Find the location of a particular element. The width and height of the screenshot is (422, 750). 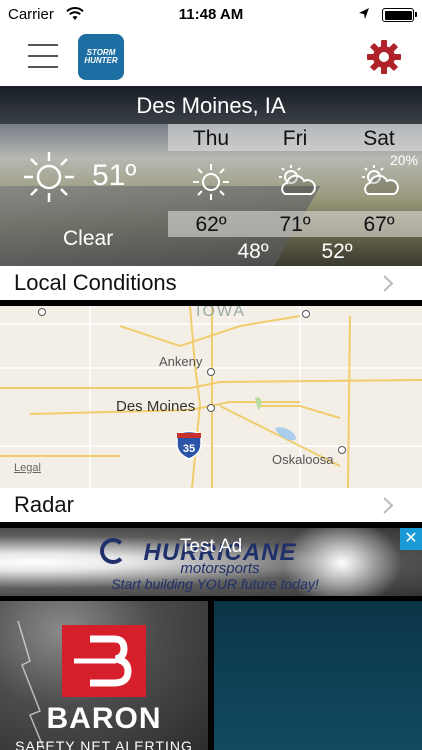

hamburger-menu-icon is located at coordinates (43, 57).